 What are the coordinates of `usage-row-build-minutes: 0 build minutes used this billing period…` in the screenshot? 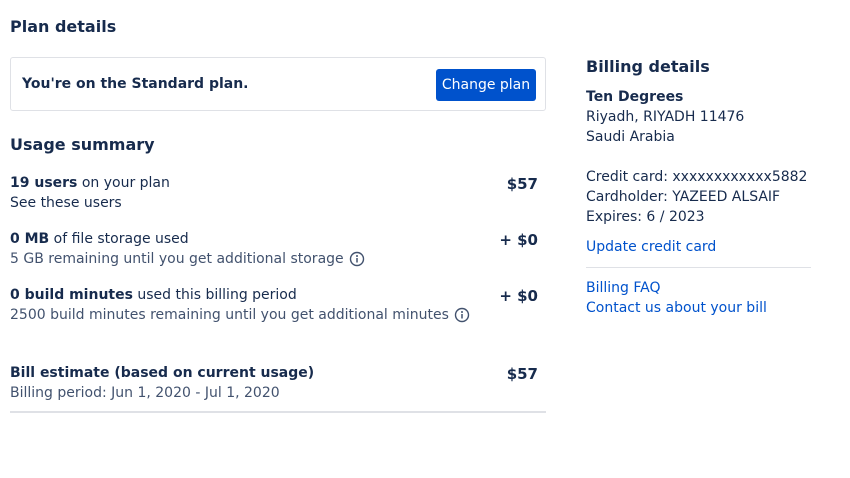 It's located at (278, 305).